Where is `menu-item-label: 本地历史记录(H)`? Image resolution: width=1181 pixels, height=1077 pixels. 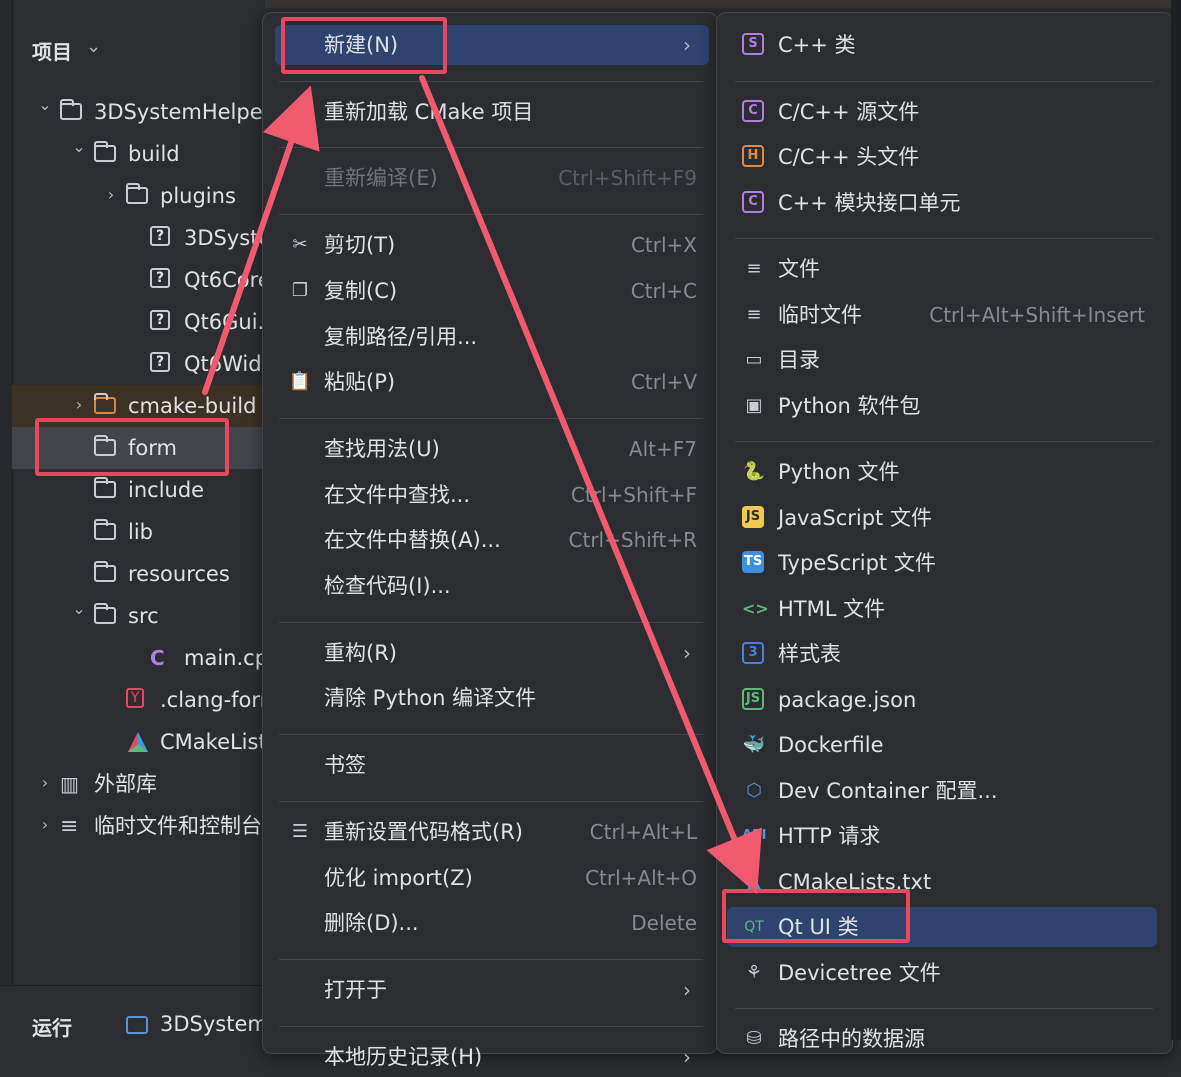
menu-item-label: 本地历史记录(H) is located at coordinates (403, 1056).